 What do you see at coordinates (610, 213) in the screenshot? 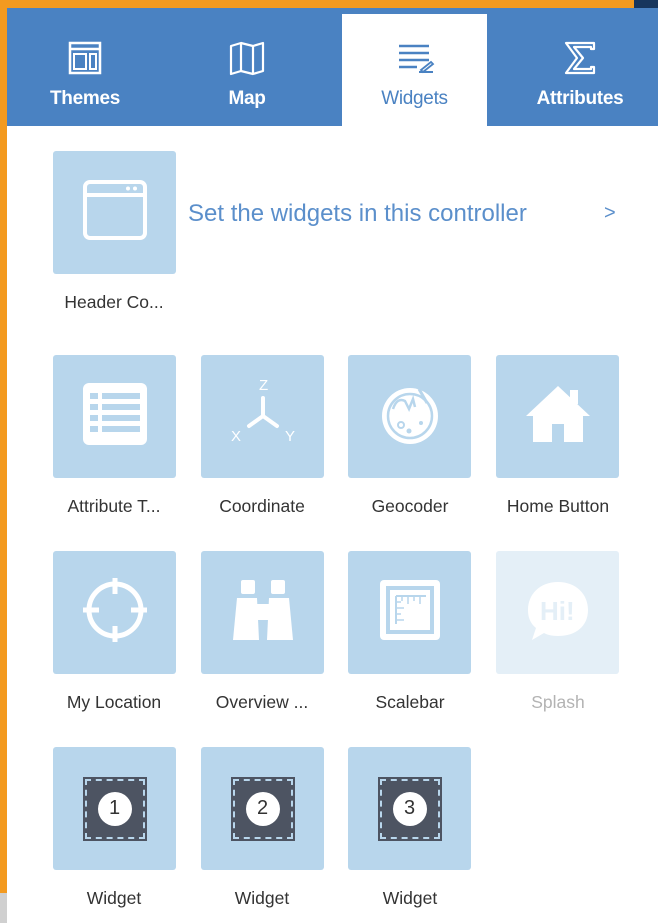
I see `chevron-right-icon: >` at bounding box center [610, 213].